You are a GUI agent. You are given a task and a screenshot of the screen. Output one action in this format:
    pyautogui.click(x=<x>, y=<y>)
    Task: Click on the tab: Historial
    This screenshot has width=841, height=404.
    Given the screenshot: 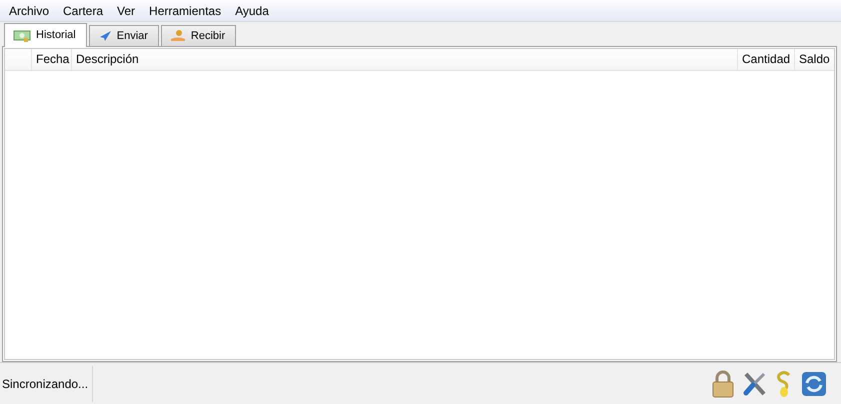 What is the action you would take?
    pyautogui.click(x=45, y=35)
    